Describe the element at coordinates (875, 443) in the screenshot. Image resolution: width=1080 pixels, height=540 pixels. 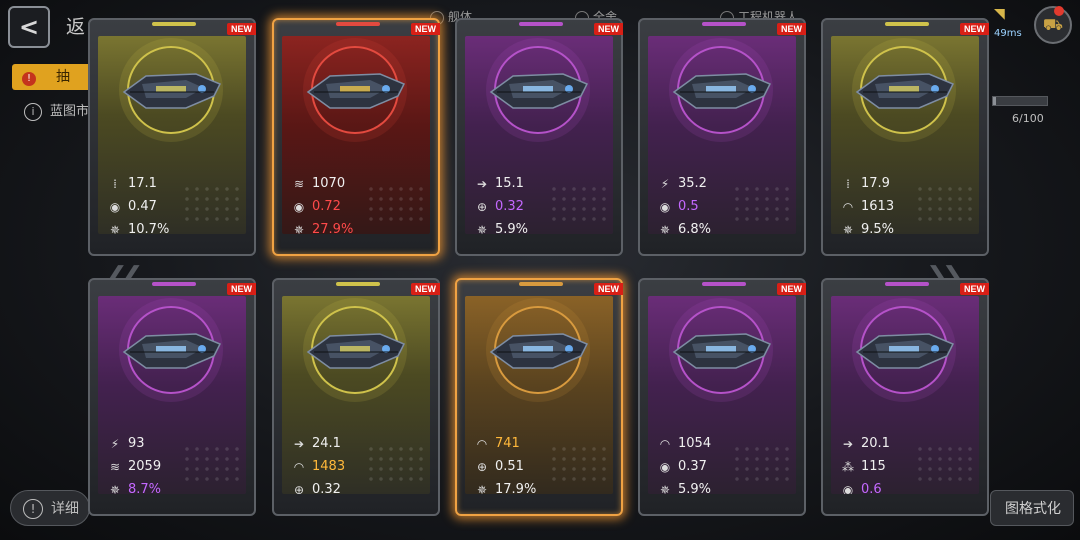
I see `stat-value: 20.1` at that location.